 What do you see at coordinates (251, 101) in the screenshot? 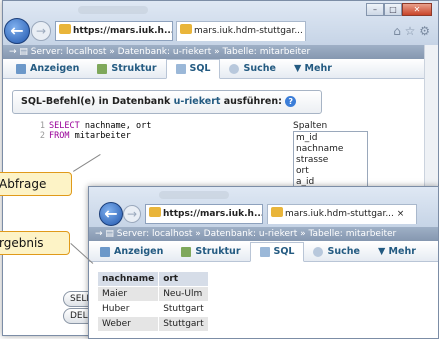
I see `sql-legend-suffix: ausführen:` at bounding box center [251, 101].